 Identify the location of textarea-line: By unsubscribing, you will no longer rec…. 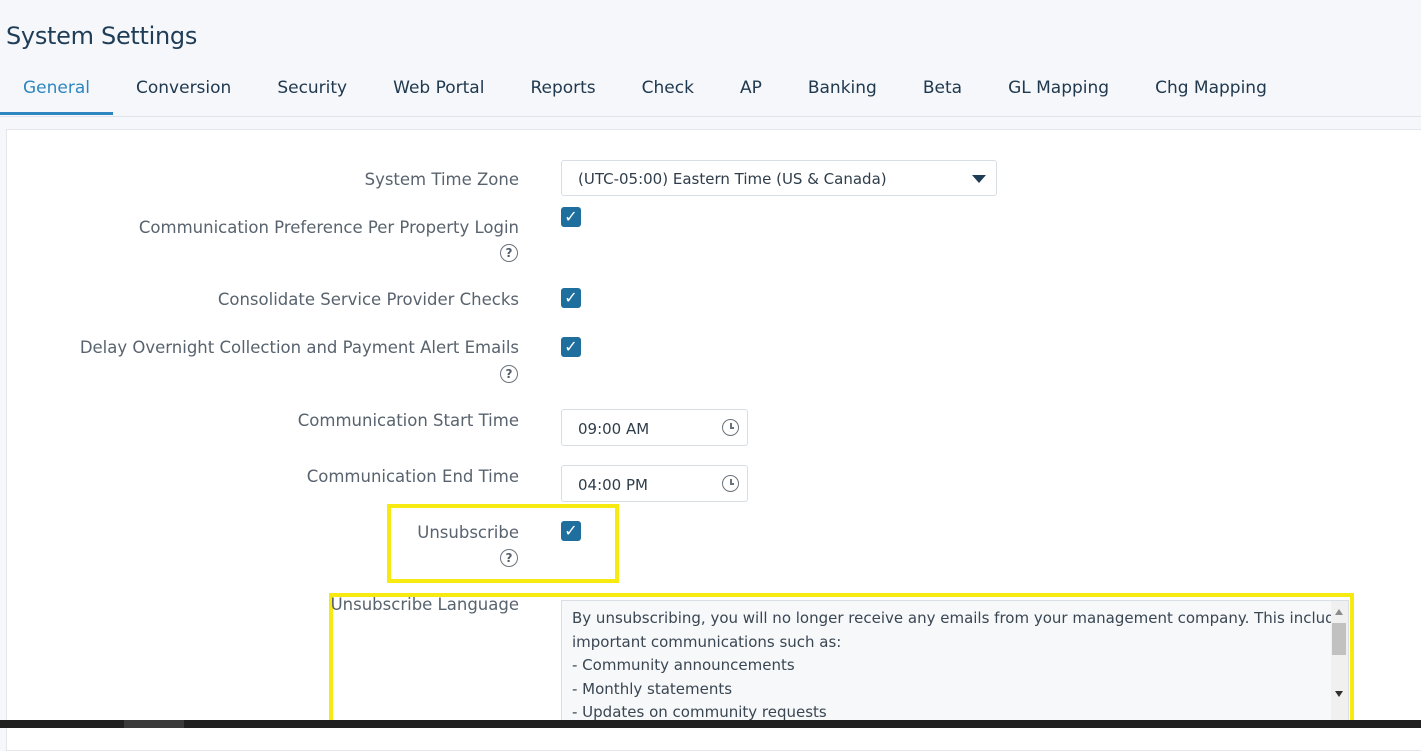
(960, 618).